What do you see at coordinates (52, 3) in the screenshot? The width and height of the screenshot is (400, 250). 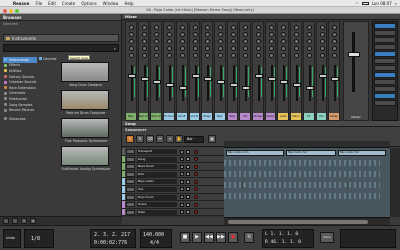 I see `menu-edit: Edit` at bounding box center [52, 3].